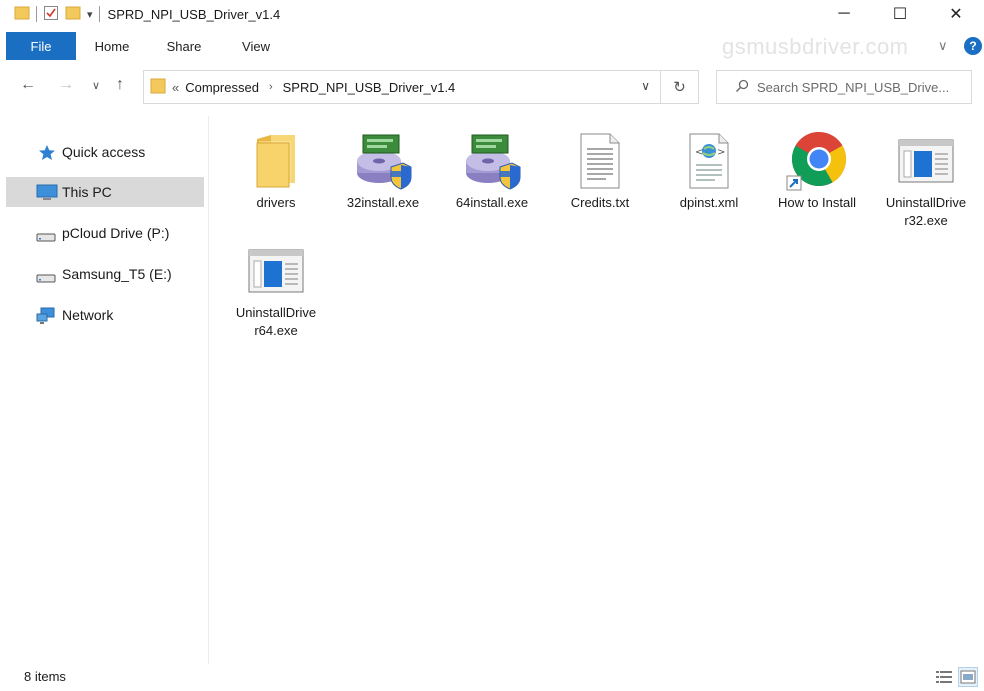  I want to click on file-name: dpinst.xml, so click(709, 202).